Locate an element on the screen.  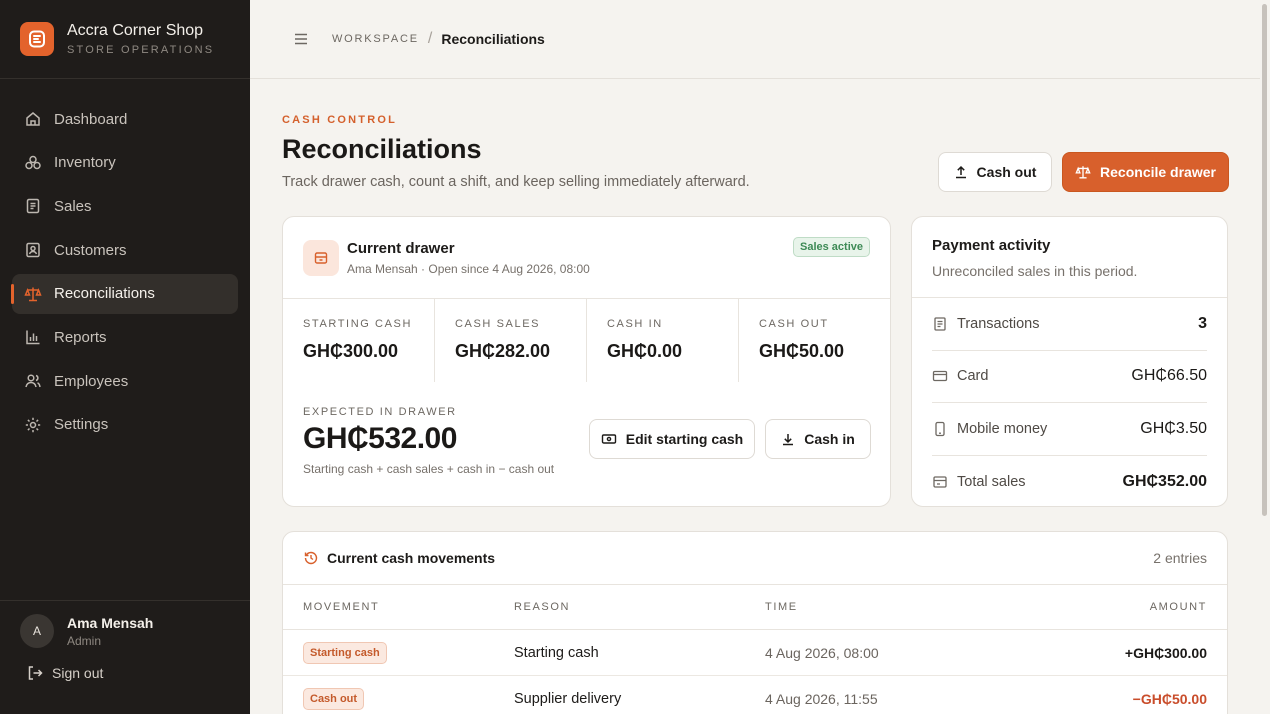
sidebar-item-label: Inventory is located at coordinates (85, 163).